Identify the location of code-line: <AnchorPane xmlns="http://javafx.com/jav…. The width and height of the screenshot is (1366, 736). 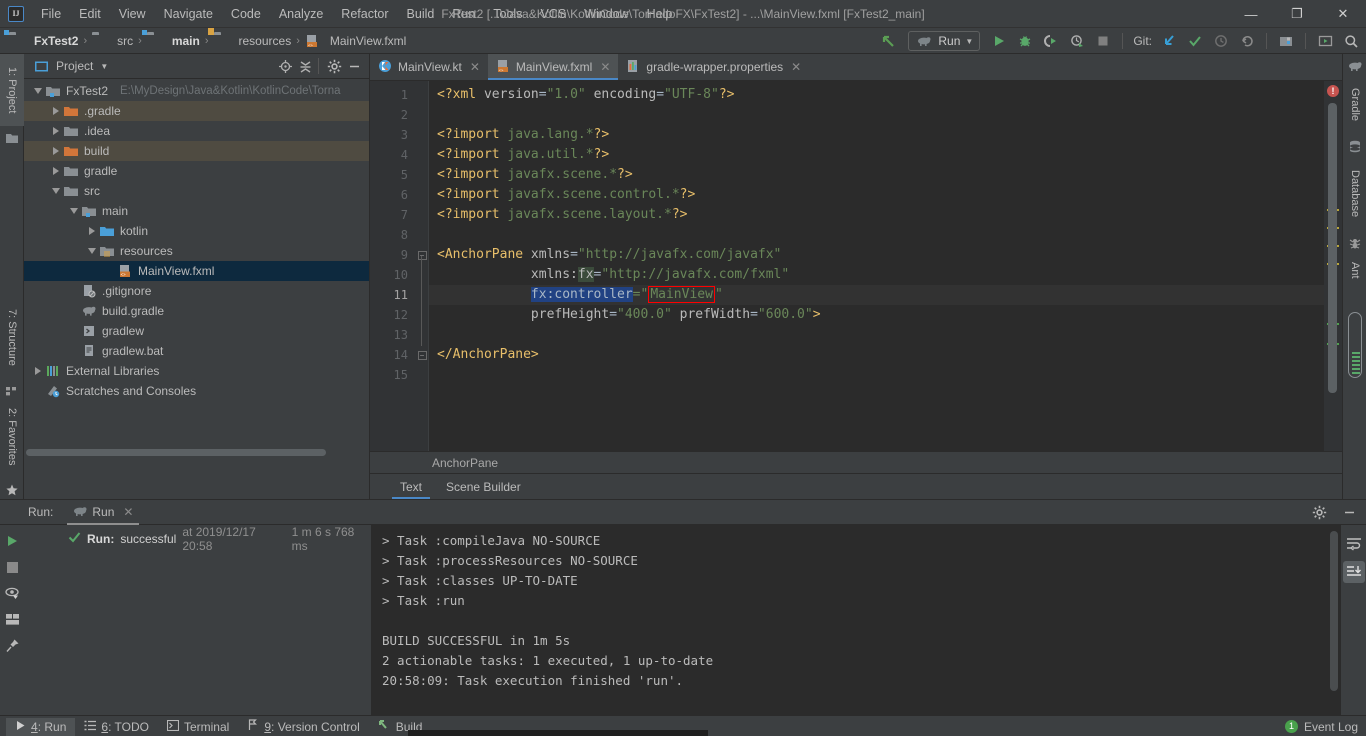
(876, 255).